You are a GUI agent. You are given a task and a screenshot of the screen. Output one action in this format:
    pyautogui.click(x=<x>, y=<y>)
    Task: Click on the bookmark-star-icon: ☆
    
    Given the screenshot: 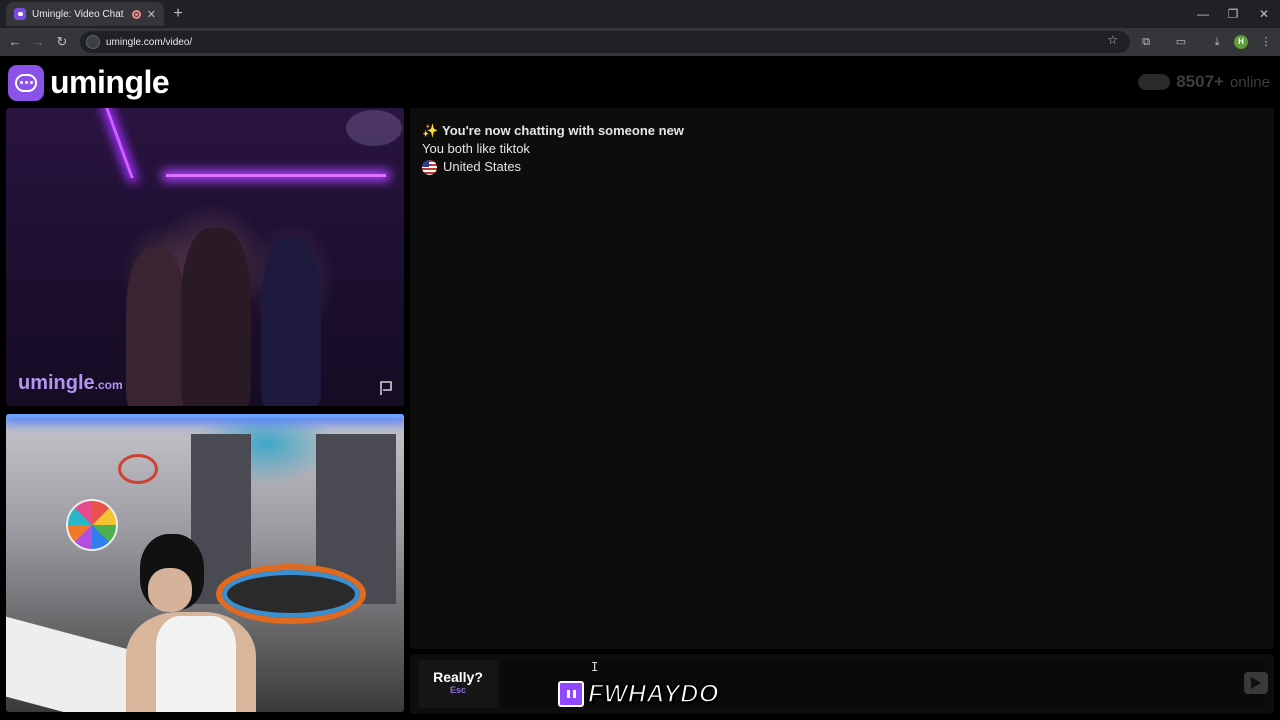 What is the action you would take?
    pyautogui.click(x=1112, y=40)
    